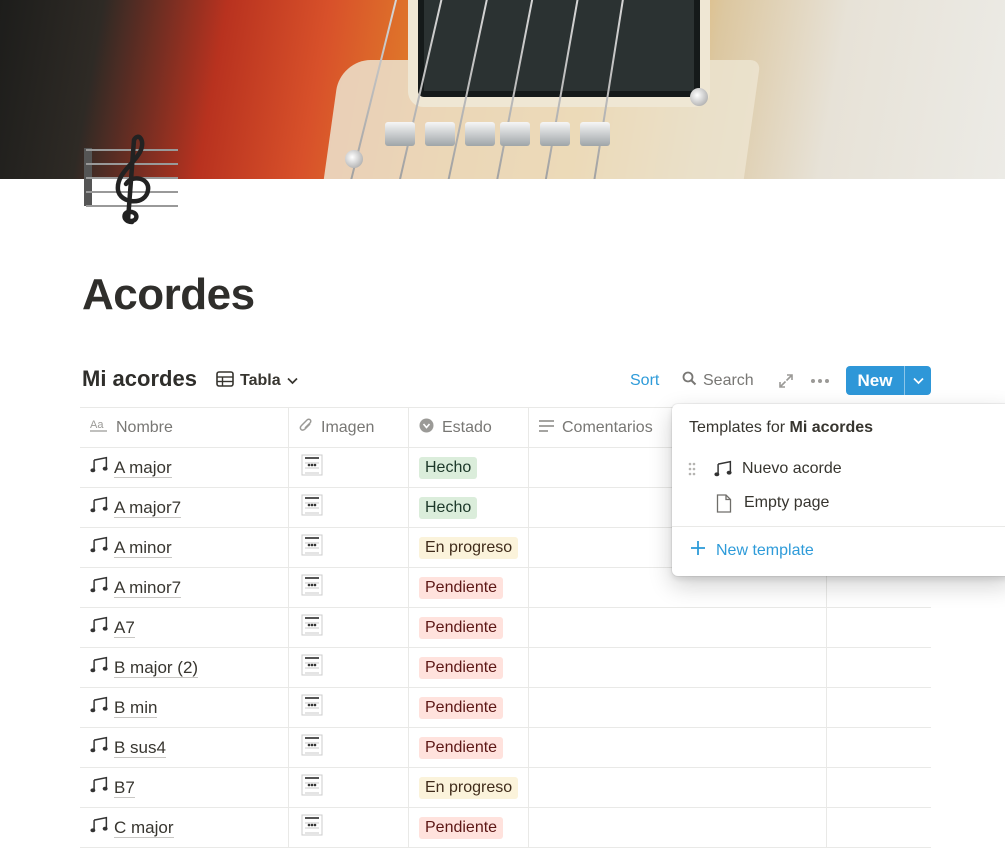 This screenshot has width=1005, height=849. Describe the element at coordinates (546, 428) in the screenshot. I see `text-lines-icon` at that location.